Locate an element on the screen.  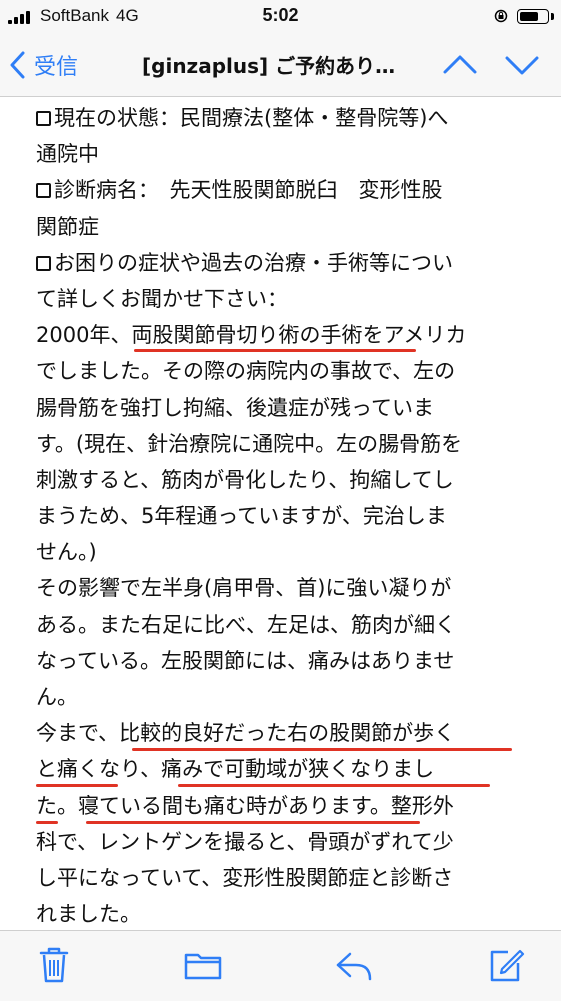
status-bar: SoftBank 4G 5:02 is located at coordinates (280, 17).